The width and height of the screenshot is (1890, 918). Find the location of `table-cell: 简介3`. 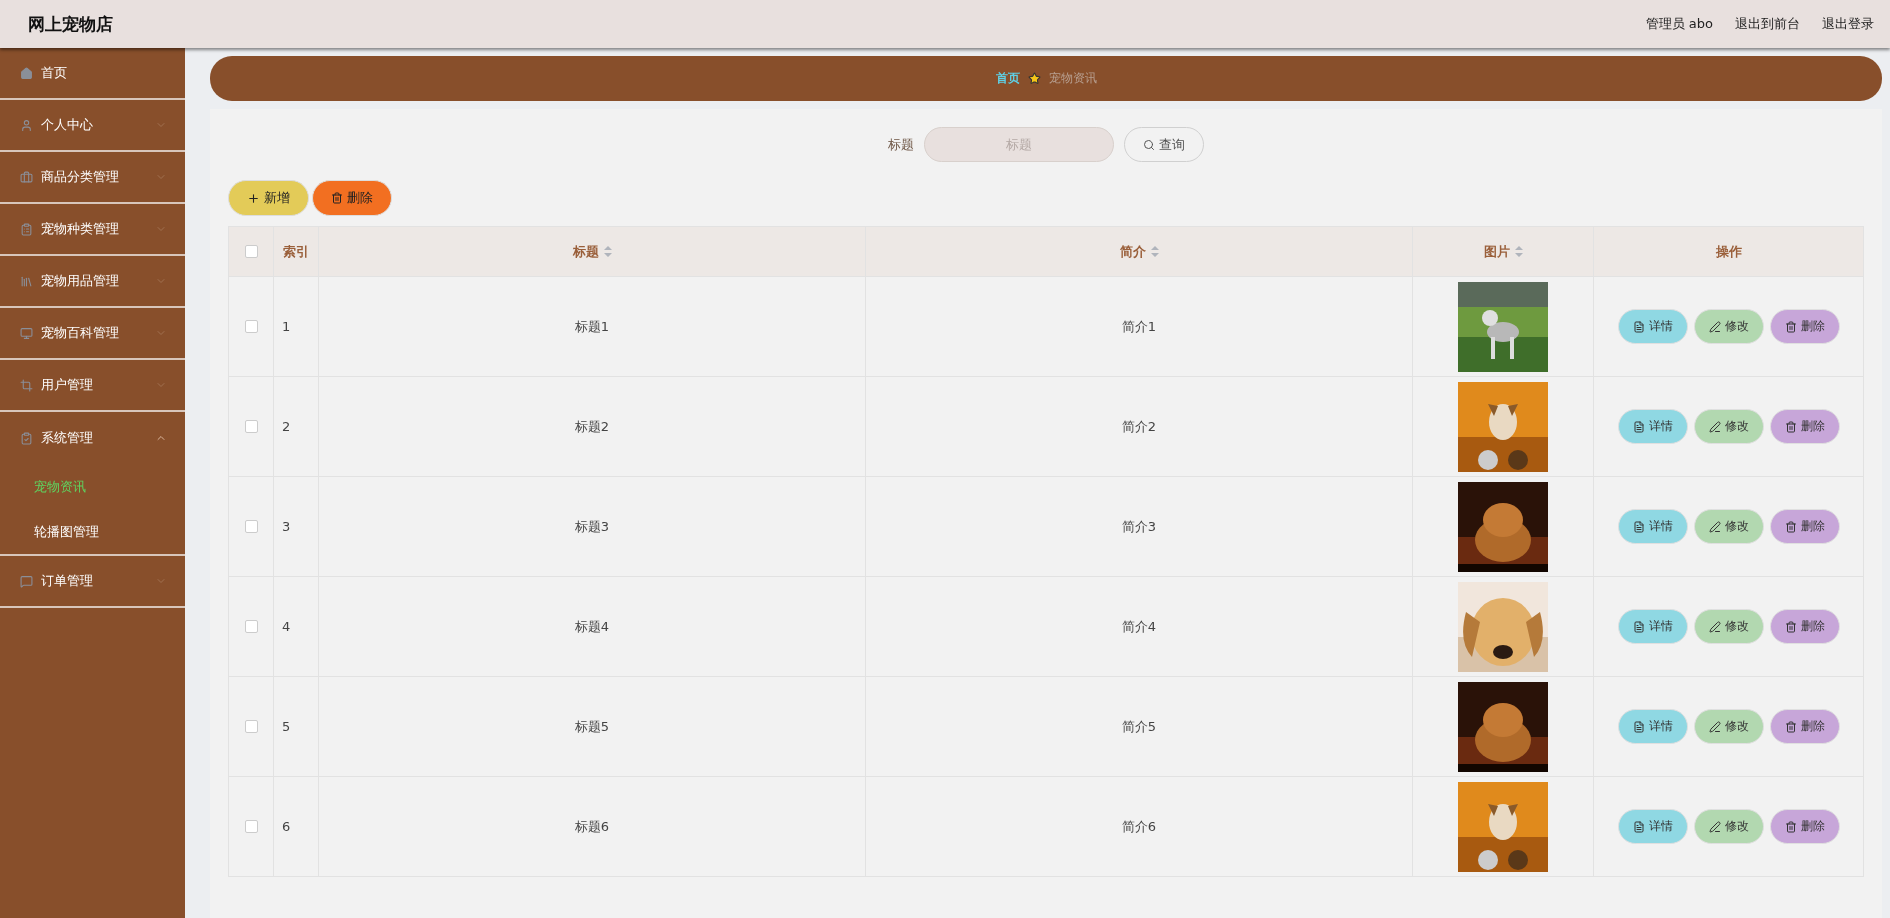

table-cell: 简介3 is located at coordinates (1139, 527).